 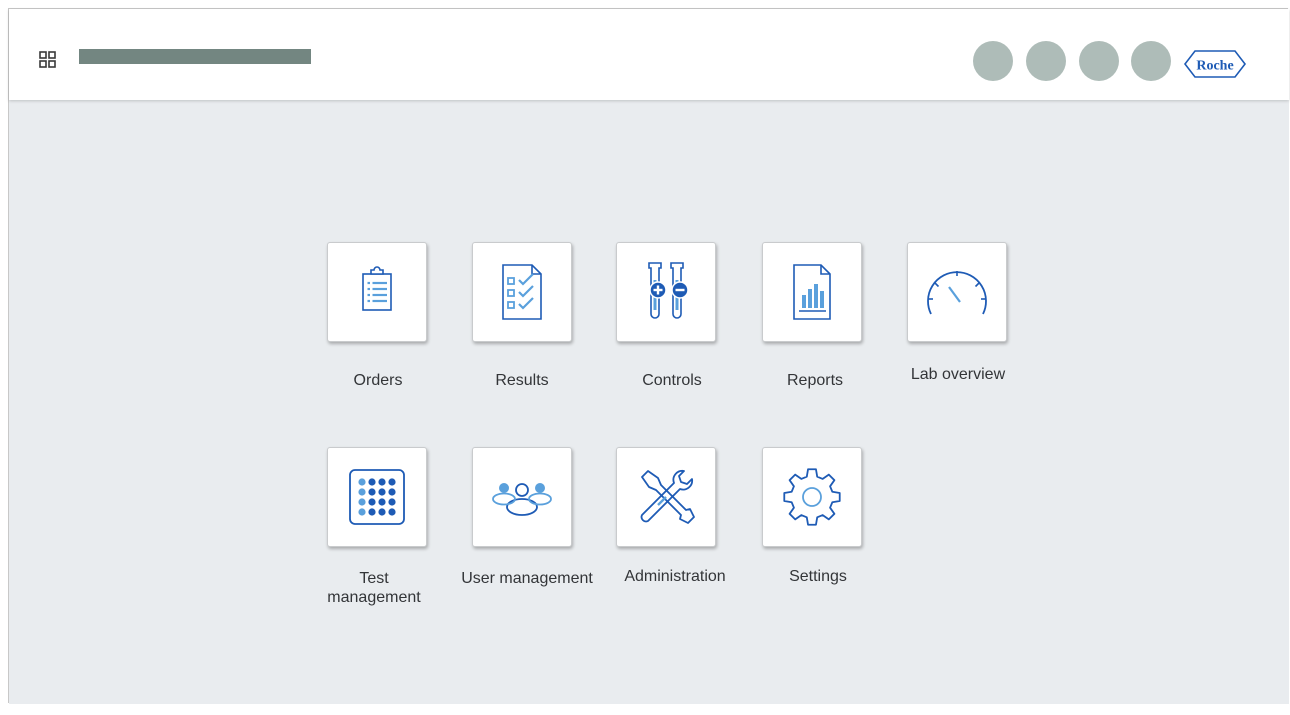 I want to click on administration-label: Administration, so click(x=675, y=576).